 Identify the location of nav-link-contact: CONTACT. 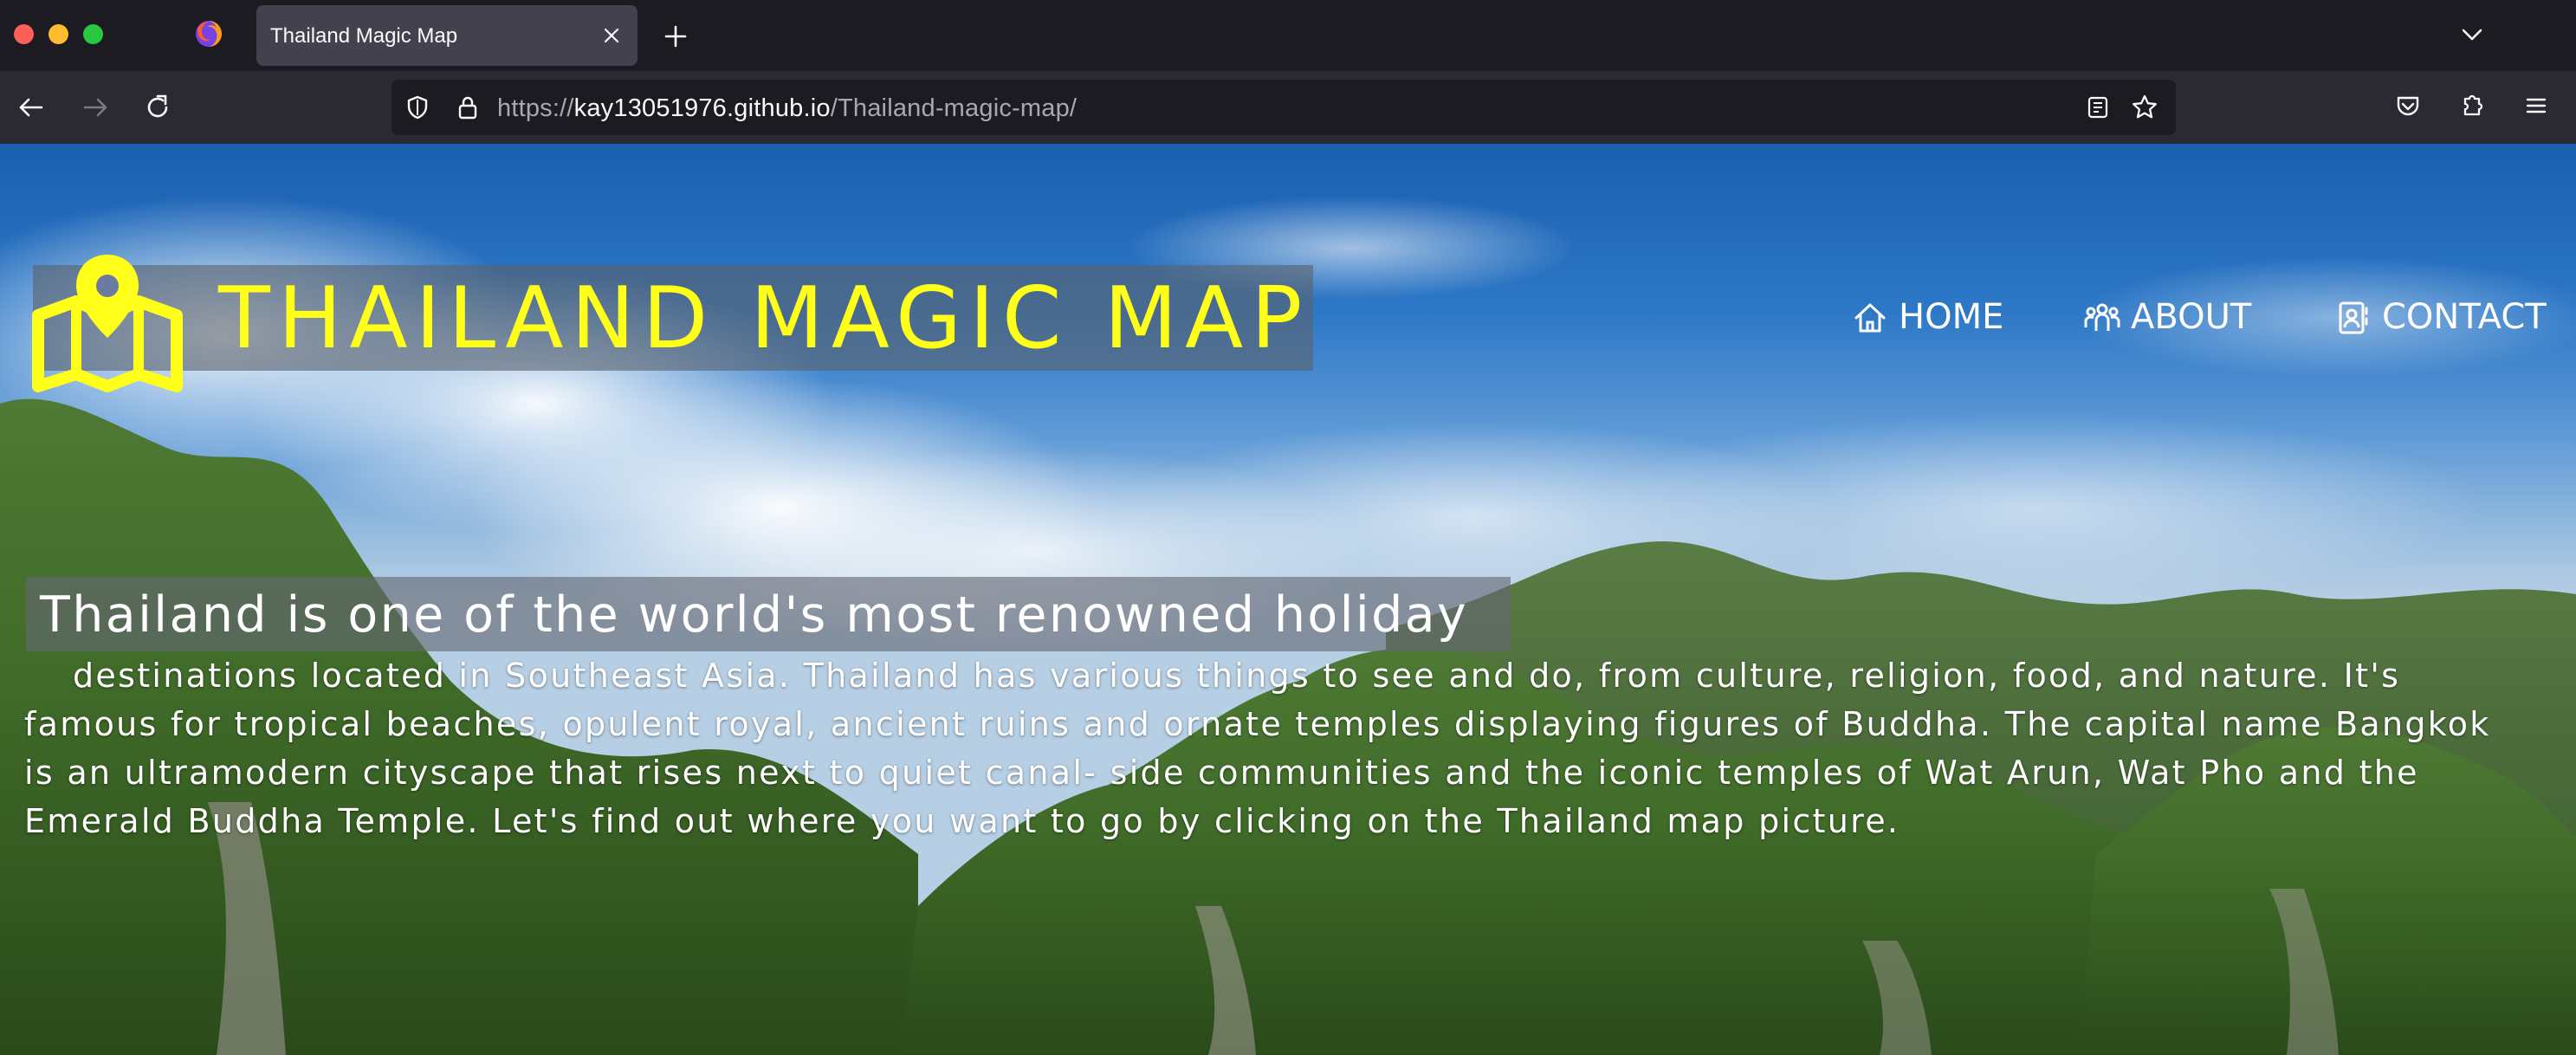
(2441, 317).